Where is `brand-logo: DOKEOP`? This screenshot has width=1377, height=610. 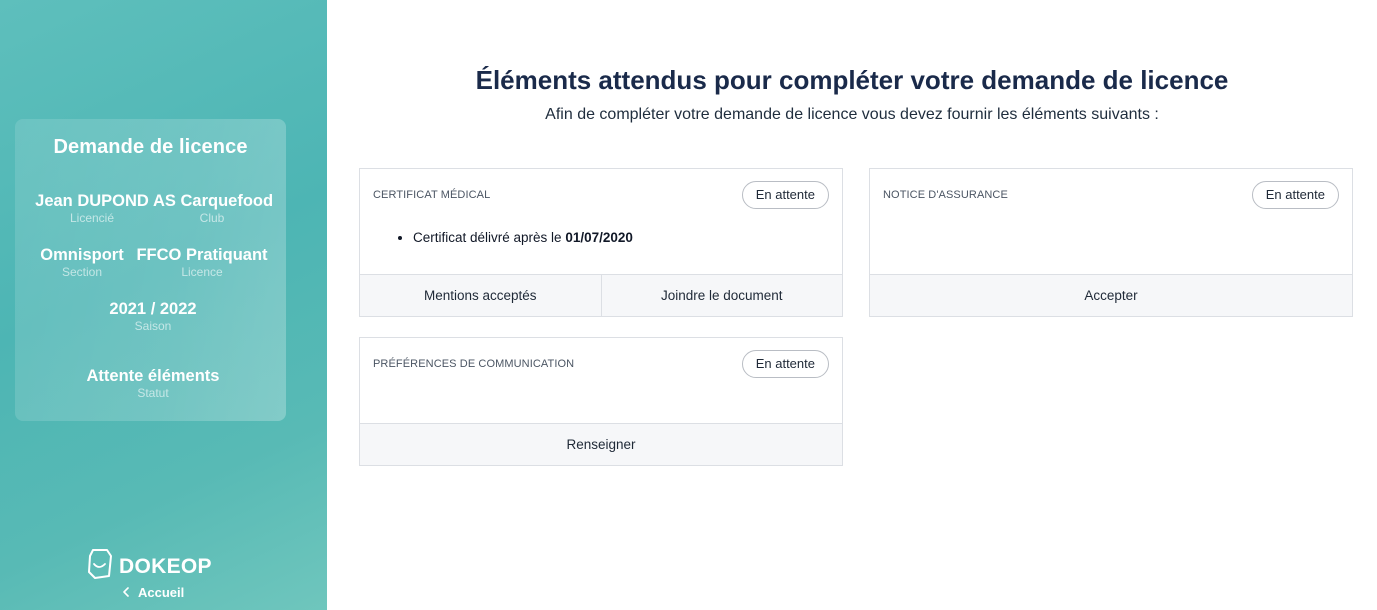 brand-logo: DOKEOP is located at coordinates (149, 566).